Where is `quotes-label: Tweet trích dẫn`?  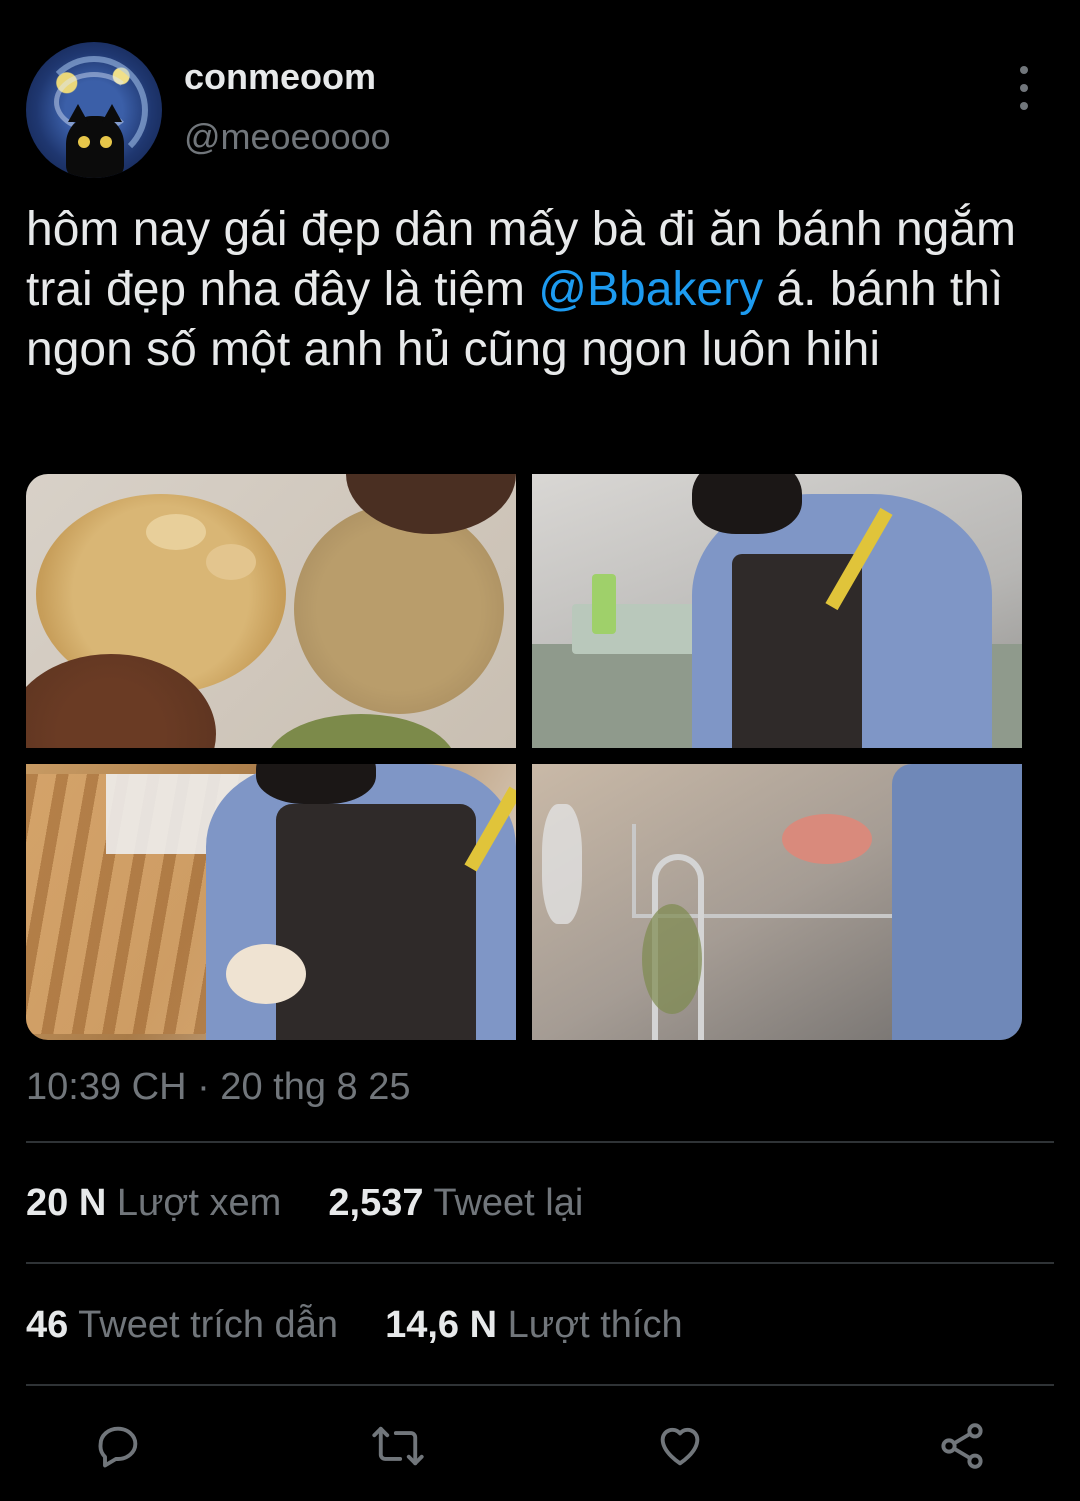
quotes-label: Tweet trích dẫn is located at coordinates (208, 1325).